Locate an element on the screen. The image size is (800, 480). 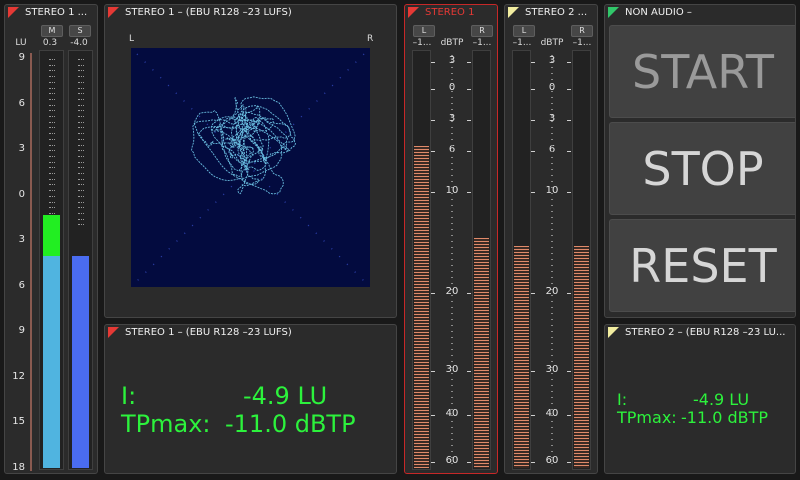
lu-scale-tick: 15 is located at coordinates (18, 421).